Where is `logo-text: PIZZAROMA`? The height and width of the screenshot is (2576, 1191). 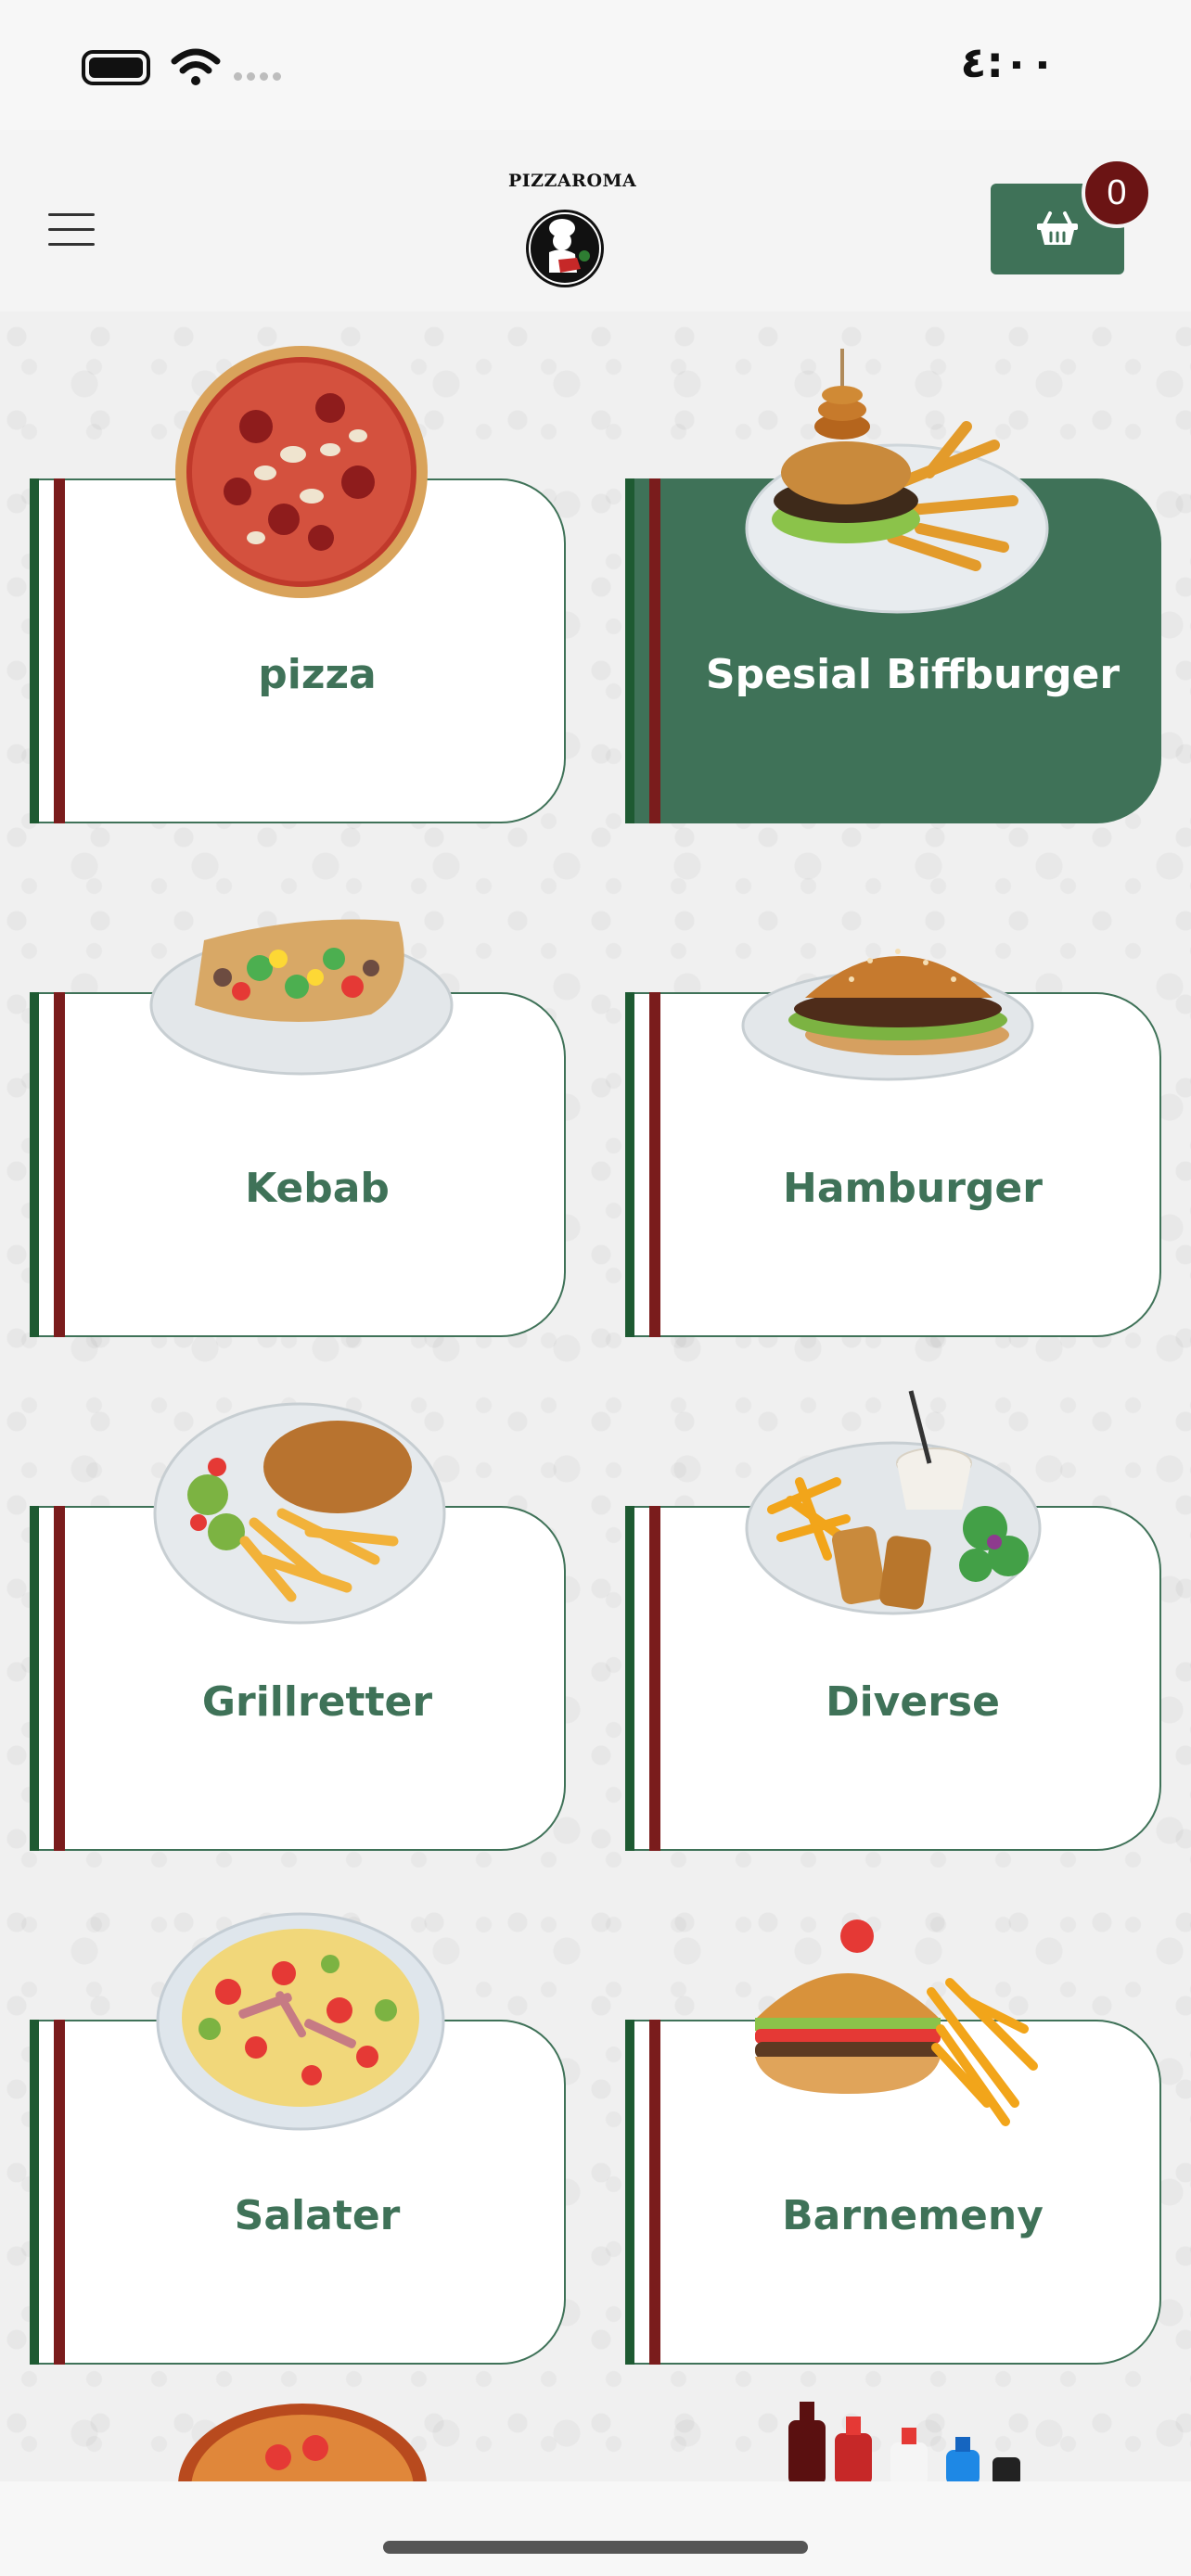 logo-text: PIZZAROMA is located at coordinates (572, 181).